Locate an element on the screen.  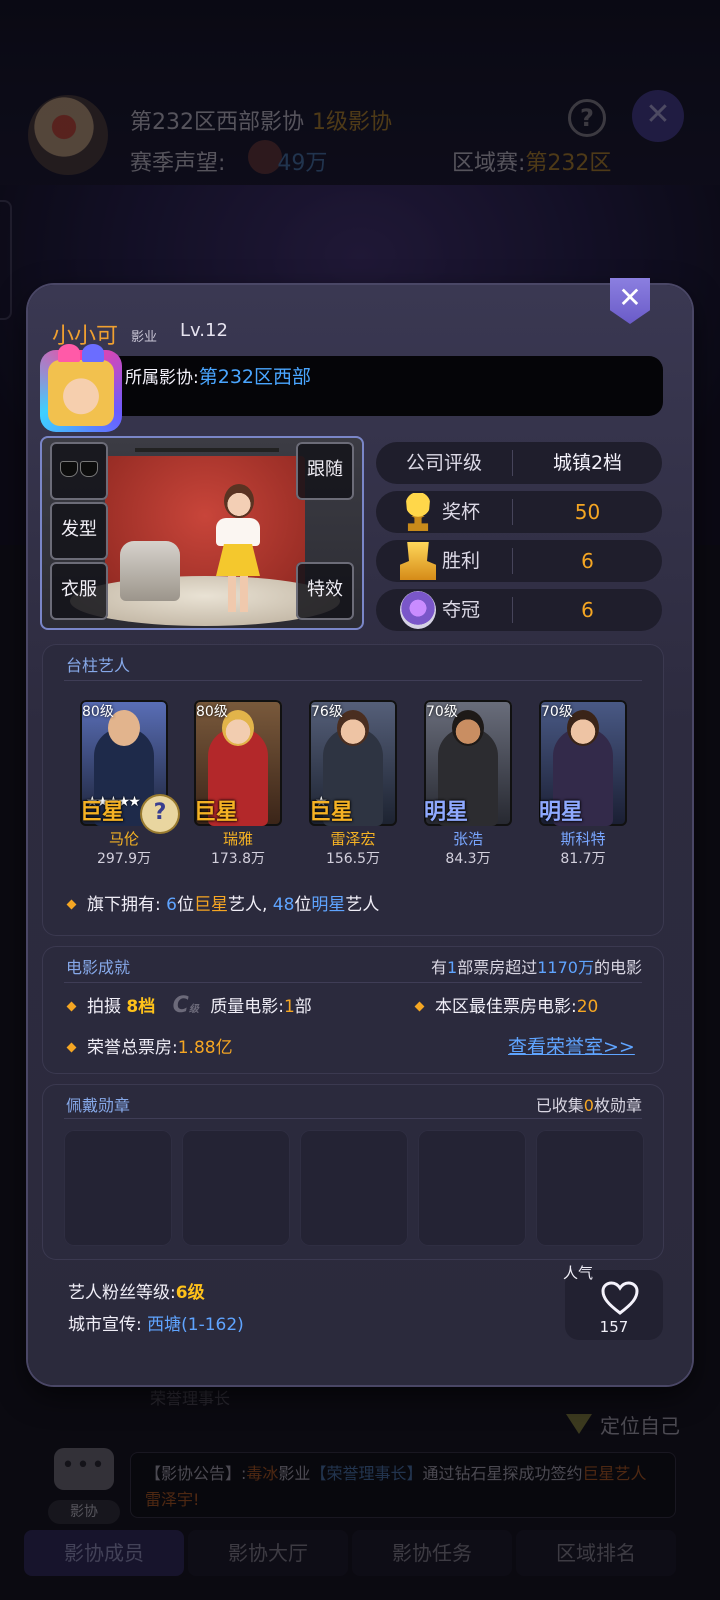
close-icon: ✕ is located at coordinates (630, 297).